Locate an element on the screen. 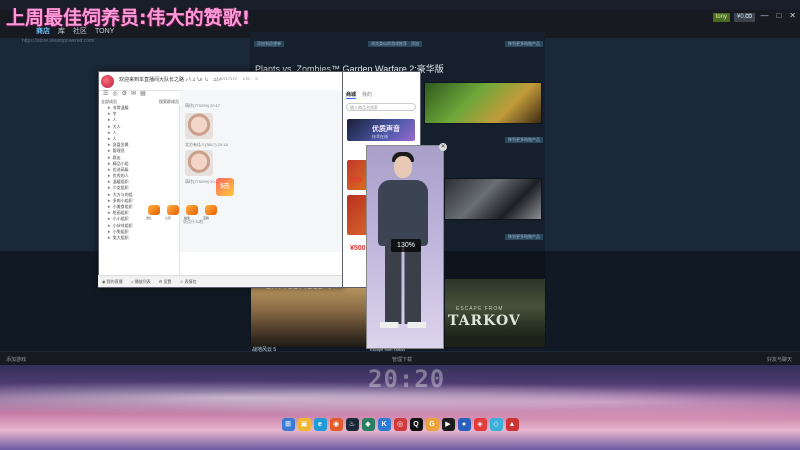 This screenshot has width=800, height=450. window-controls: ▭ — □ ✕ is located at coordinates (770, 15).